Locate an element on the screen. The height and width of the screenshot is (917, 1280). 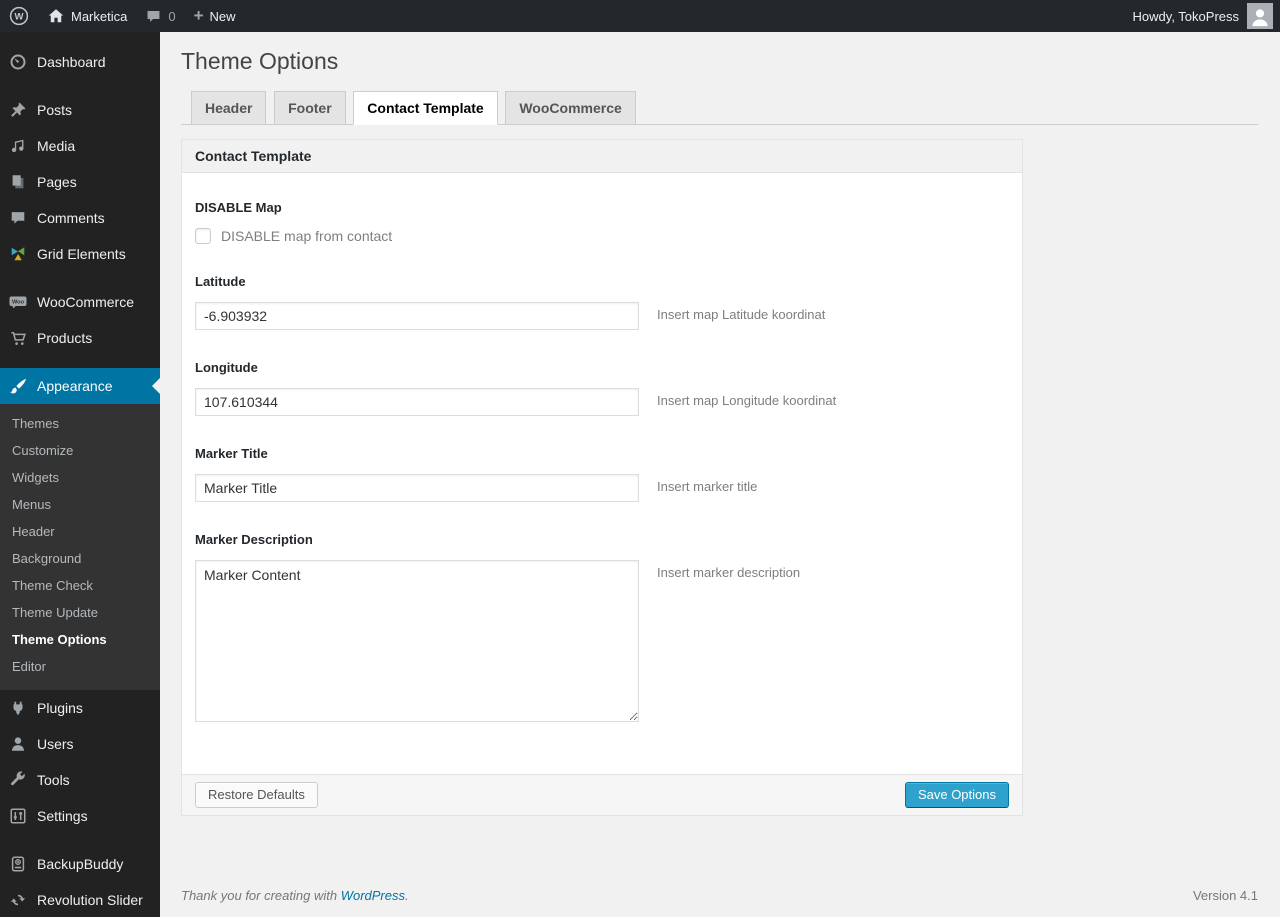
sidebar-item-appearance: Appearance is located at coordinates (80, 386).